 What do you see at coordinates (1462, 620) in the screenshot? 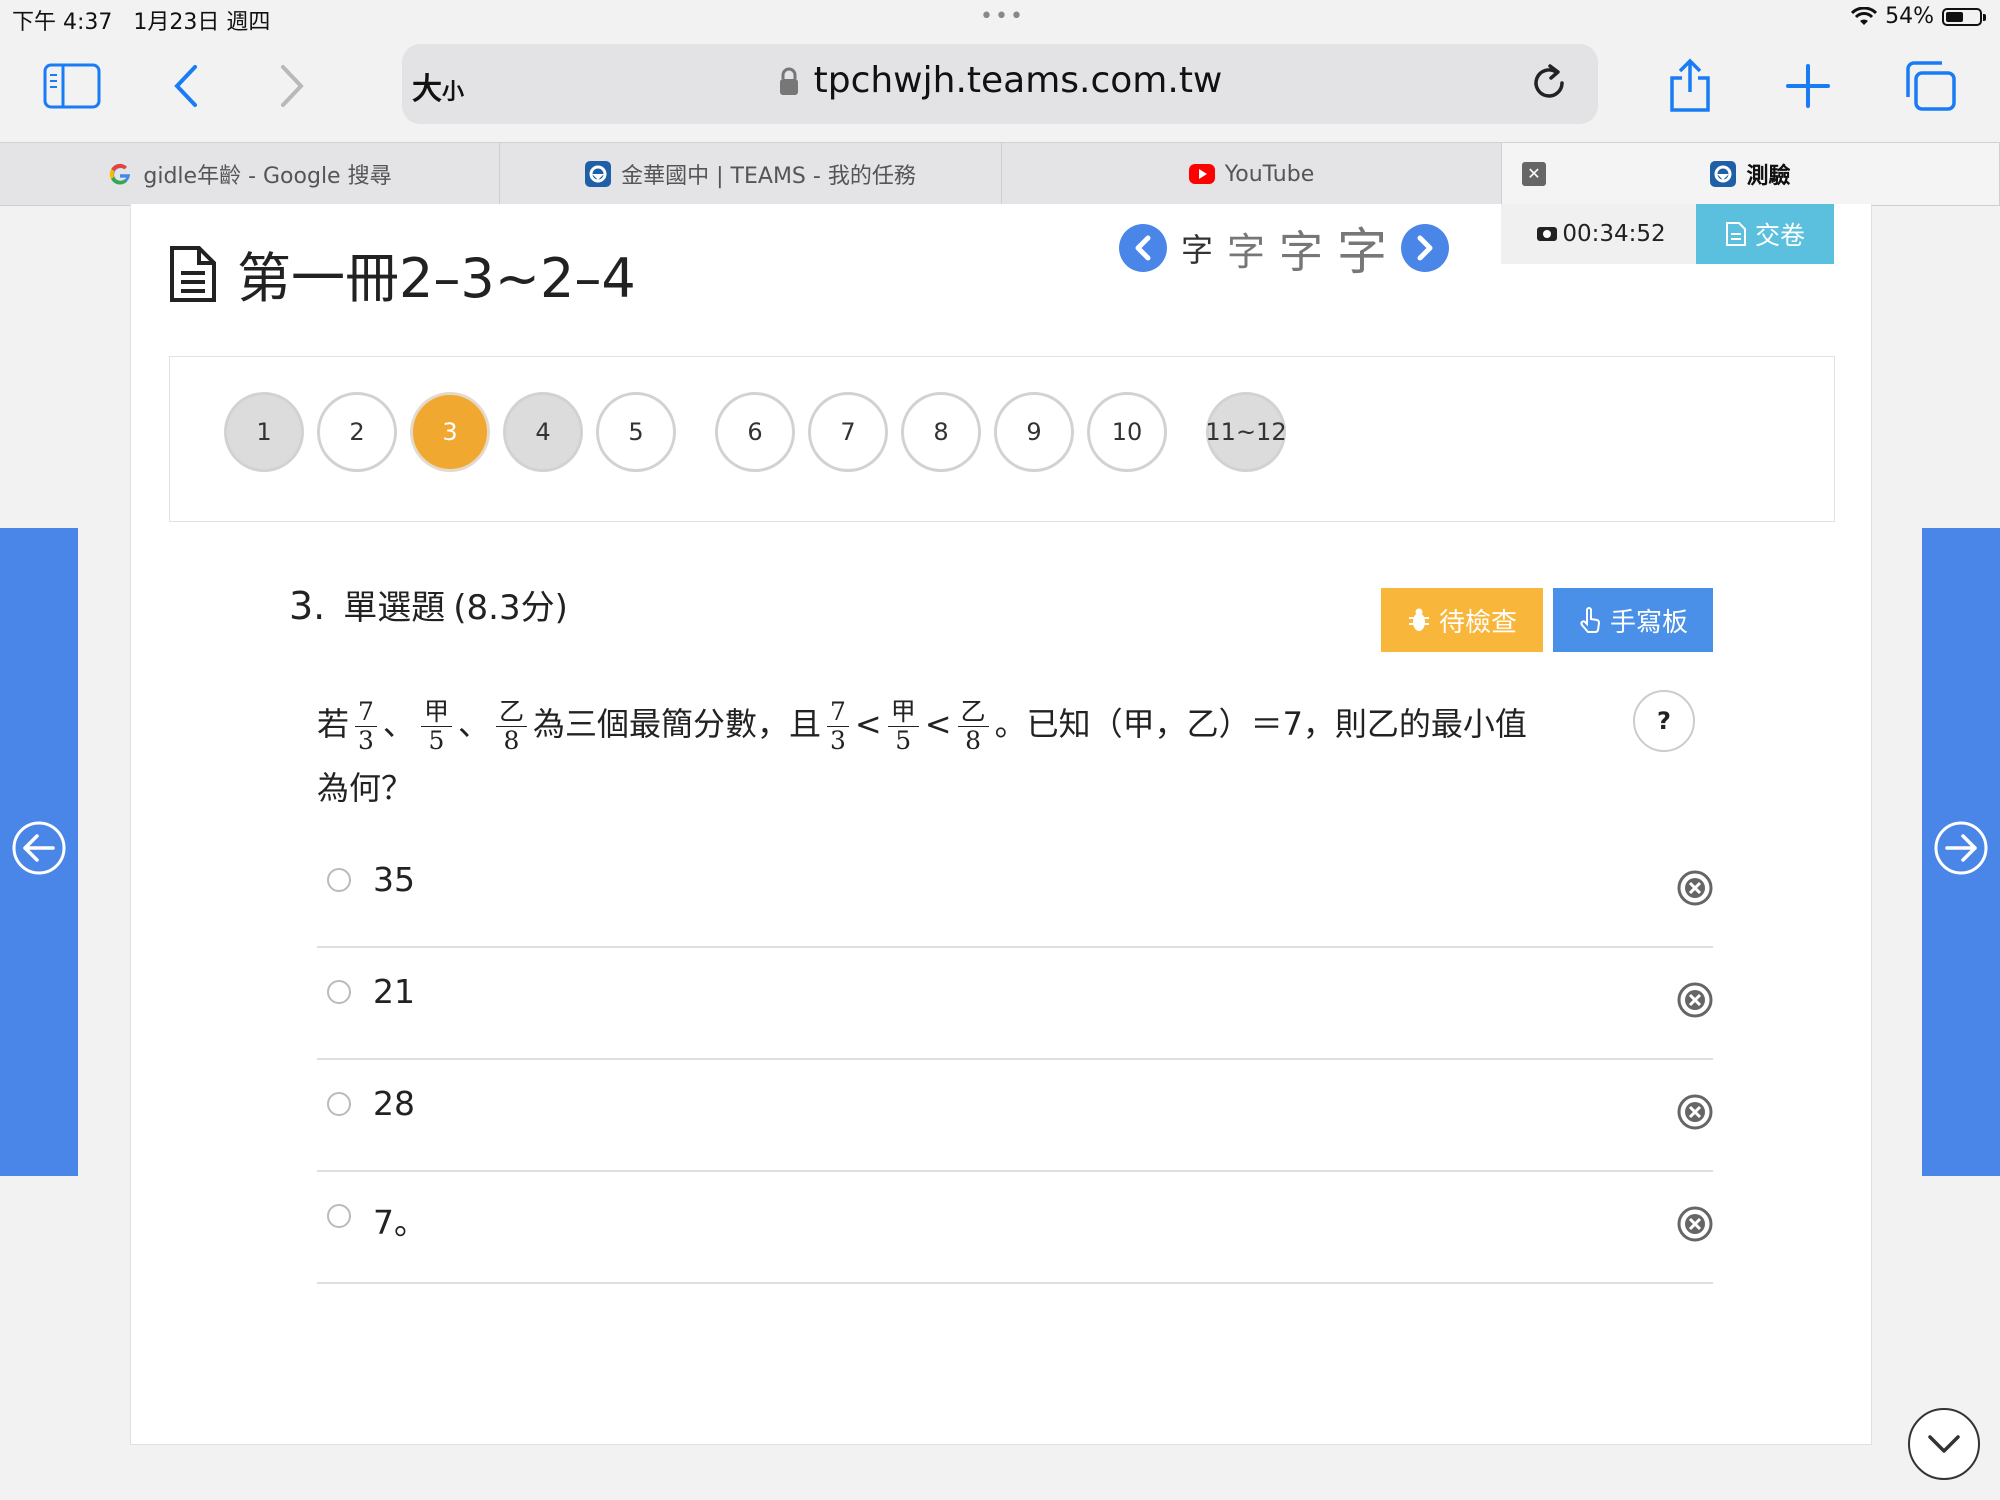
I see `mark-for-review-button: 待檢查` at bounding box center [1462, 620].